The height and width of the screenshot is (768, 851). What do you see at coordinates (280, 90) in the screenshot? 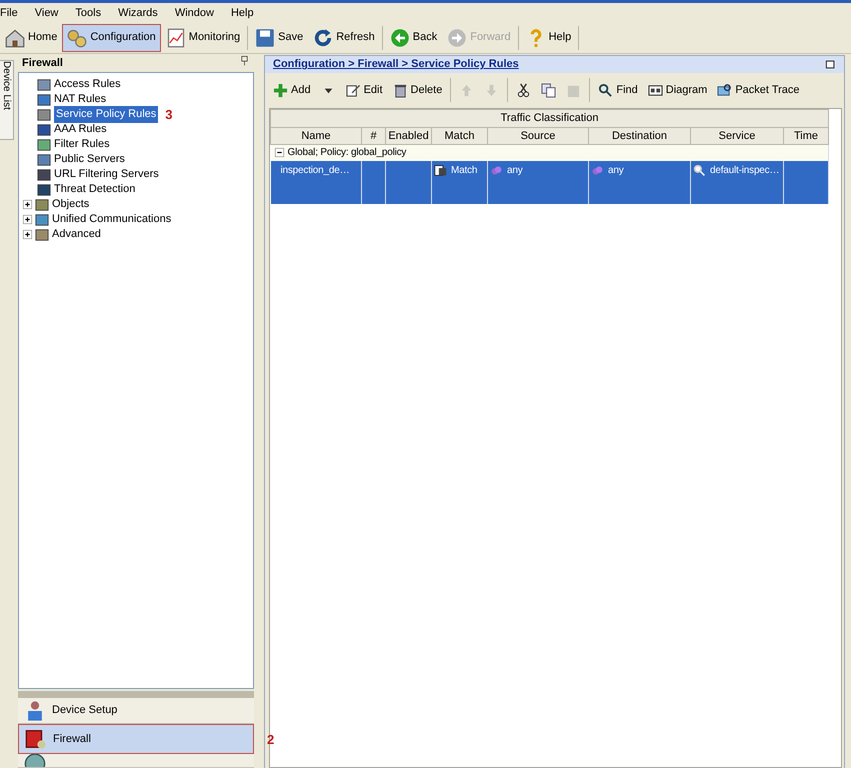
I see `plus-icon` at bounding box center [280, 90].